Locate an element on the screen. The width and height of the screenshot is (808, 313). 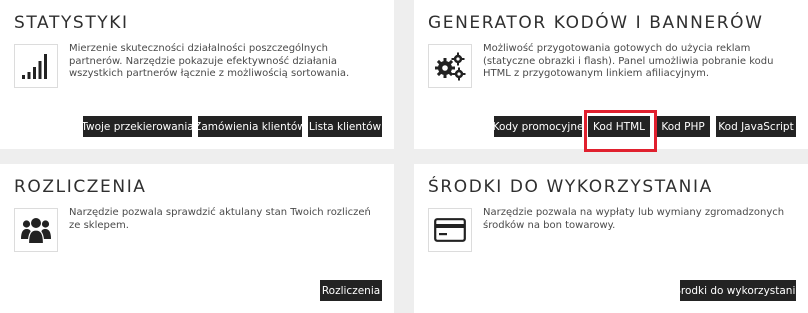
twoje-przekierowania-button: Twoje przekierowania is located at coordinates (137, 126).